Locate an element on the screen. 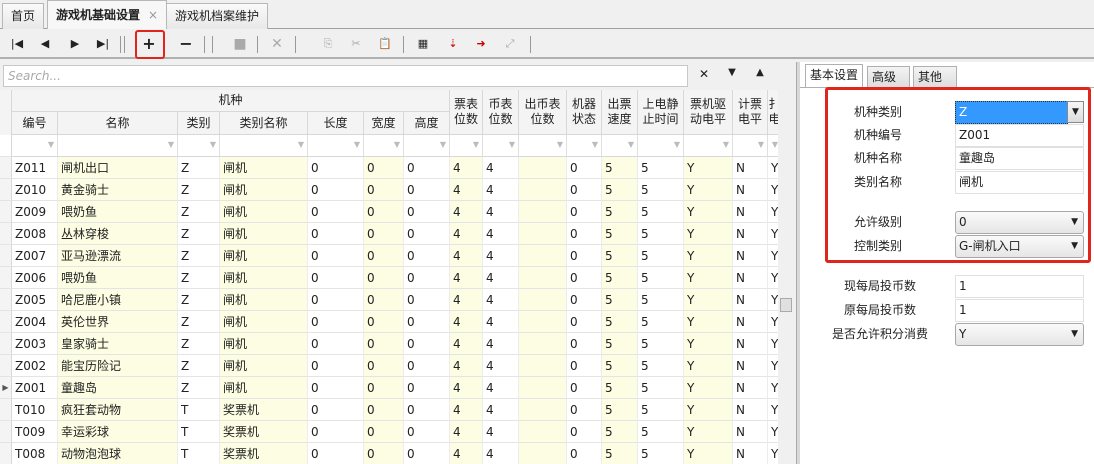 This screenshot has width=1094, height=464. import-icon: ⇣ is located at coordinates (453, 44).